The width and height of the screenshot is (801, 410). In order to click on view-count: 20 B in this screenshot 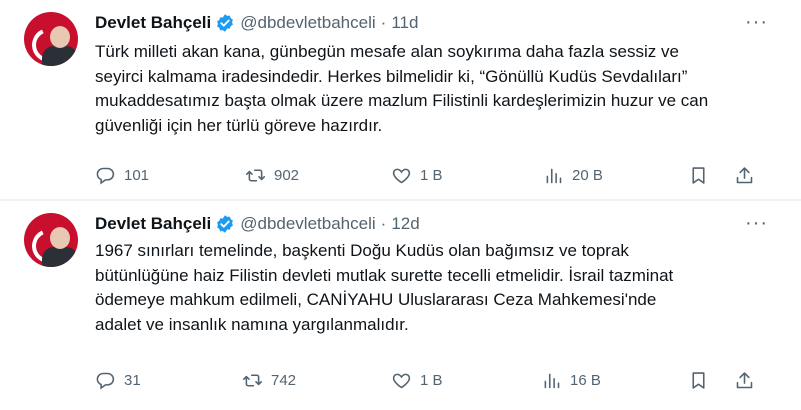, I will do `click(587, 175)`.